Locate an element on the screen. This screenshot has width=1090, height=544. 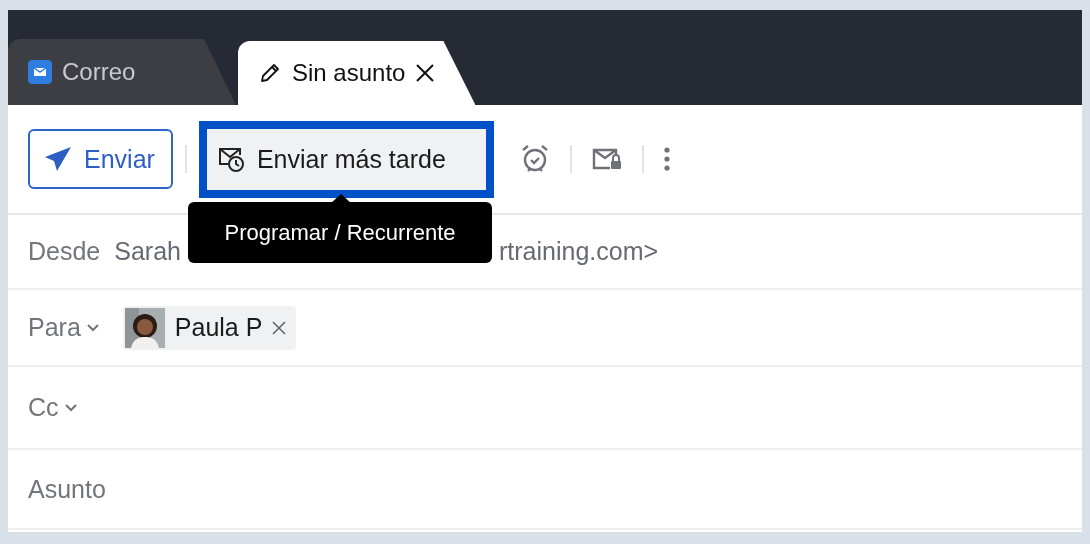
envelope-clock-icon is located at coordinates (230, 159).